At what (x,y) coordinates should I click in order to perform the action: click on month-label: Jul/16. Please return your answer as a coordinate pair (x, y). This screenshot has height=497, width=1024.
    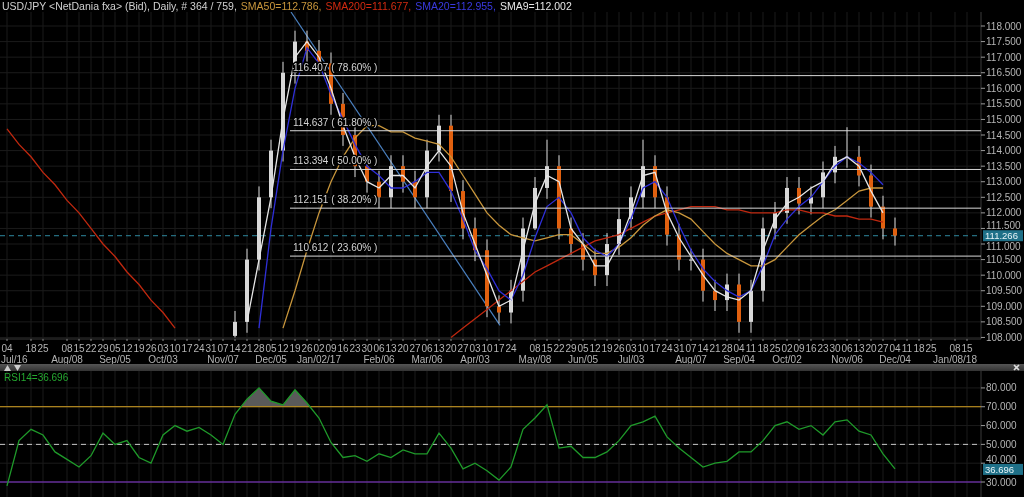
    Looking at the image, I should click on (14, 359).